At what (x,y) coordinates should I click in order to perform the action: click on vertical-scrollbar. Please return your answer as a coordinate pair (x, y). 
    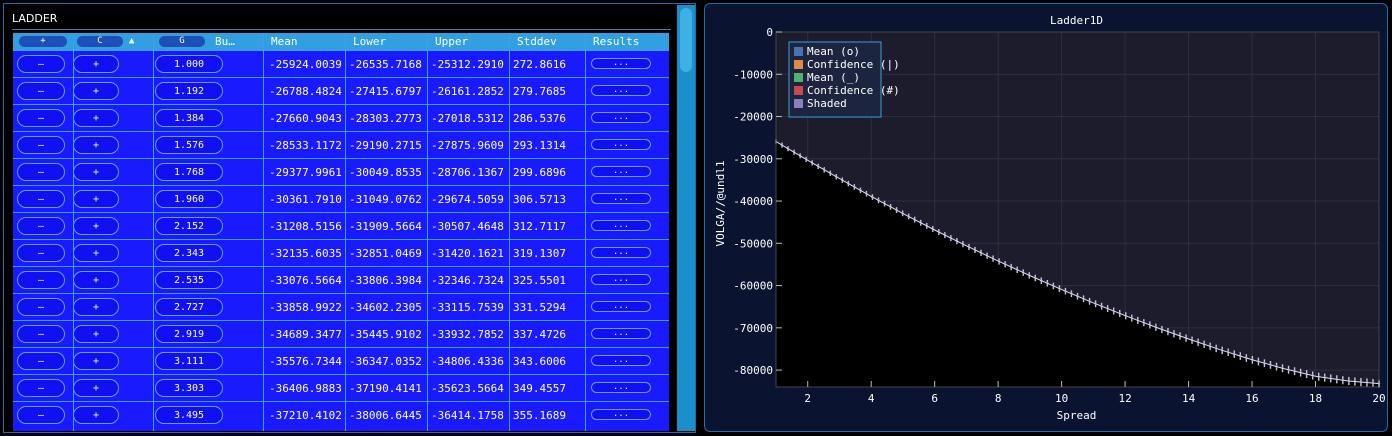
    Looking at the image, I should click on (686, 218).